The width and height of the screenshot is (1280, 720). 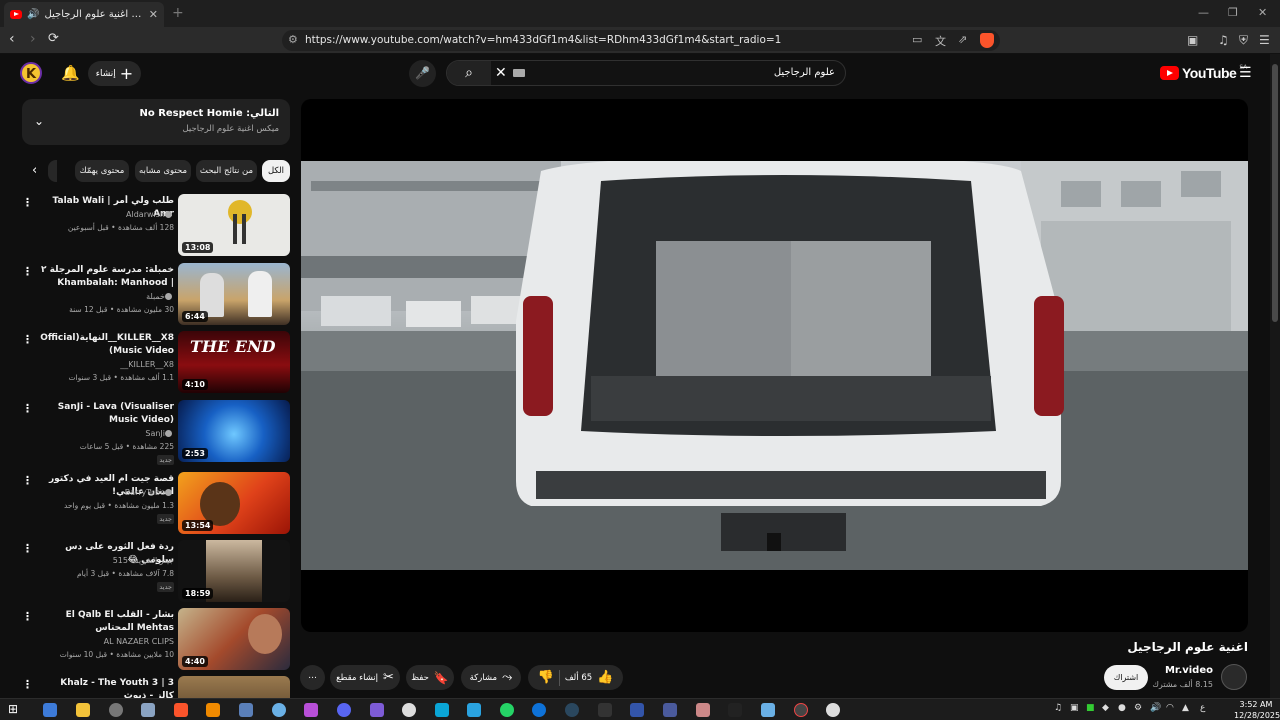 I want to click on clear-search-icon: ✕, so click(x=501, y=73).